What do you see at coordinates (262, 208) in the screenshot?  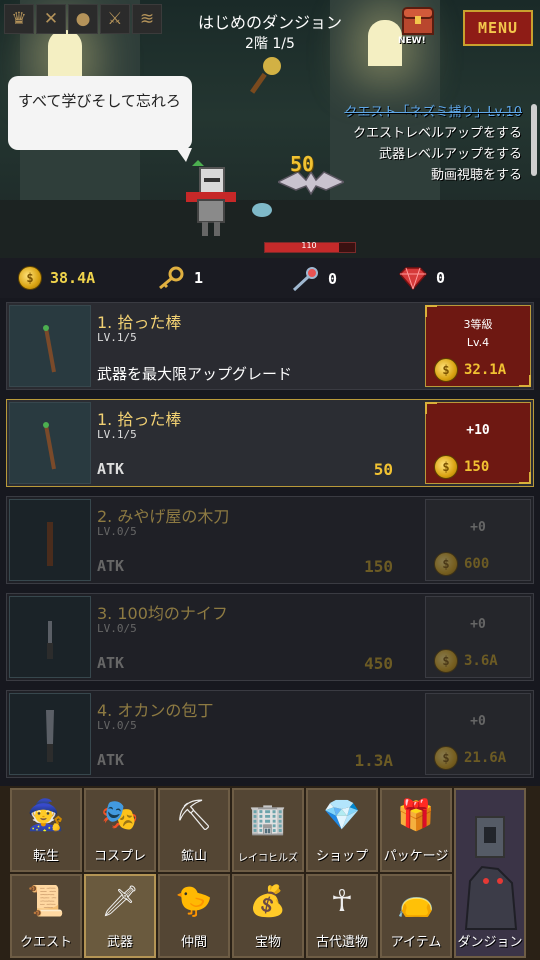 I see `slime-enemy` at bounding box center [262, 208].